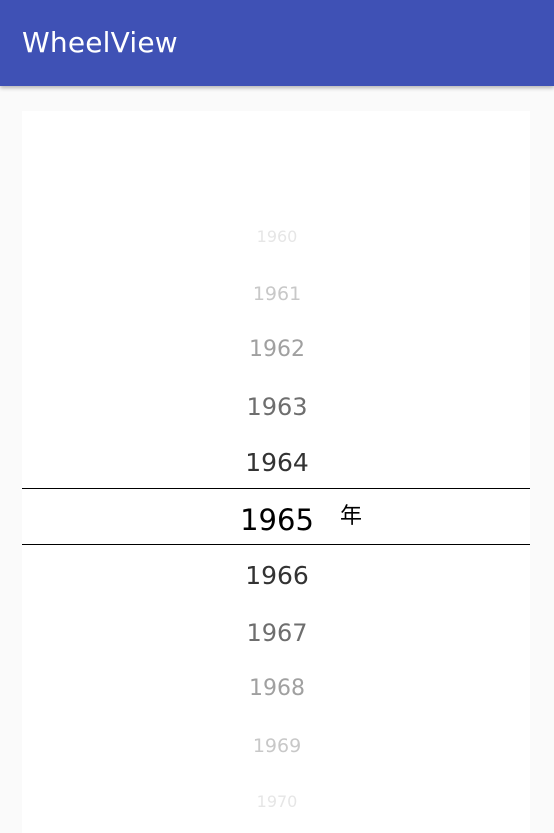 The width and height of the screenshot is (554, 833). What do you see at coordinates (276, 407) in the screenshot?
I see `wheel-item: 1963` at bounding box center [276, 407].